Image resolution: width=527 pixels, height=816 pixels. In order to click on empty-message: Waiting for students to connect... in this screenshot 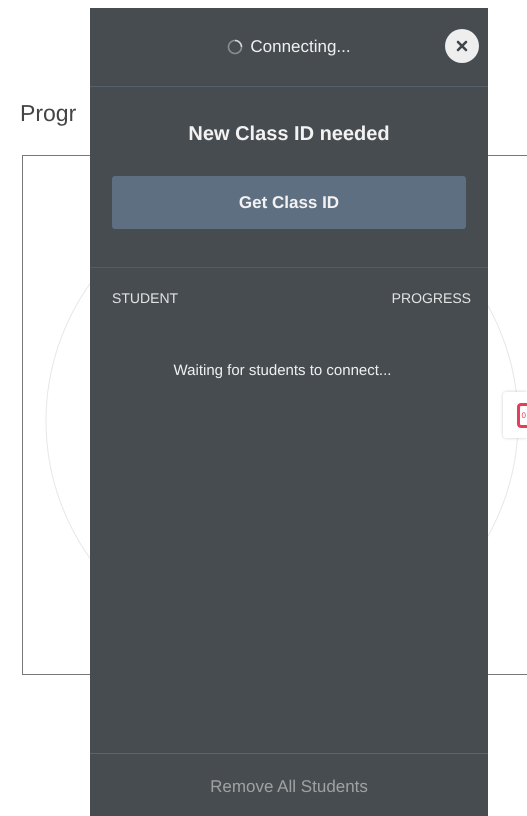, I will do `click(282, 370)`.